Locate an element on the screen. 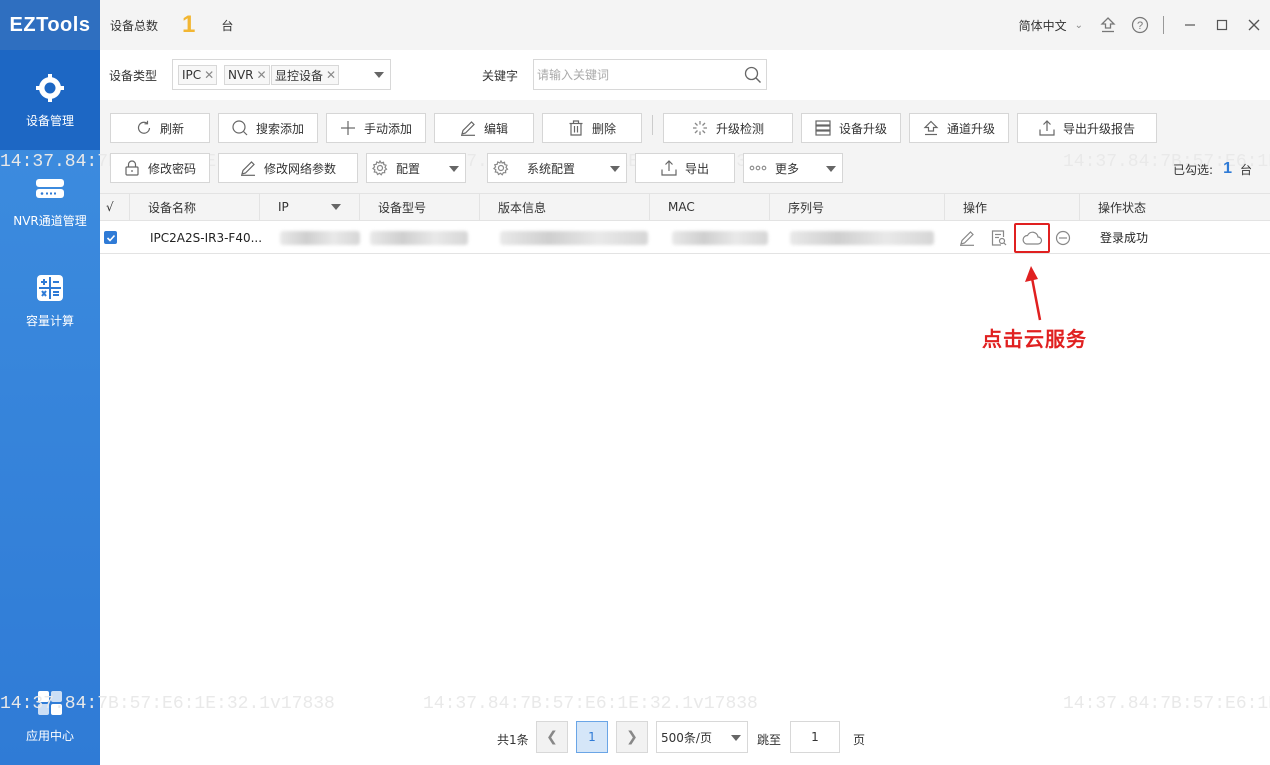 This screenshot has width=1270, height=765. more-dropdown-button: 更多 is located at coordinates (793, 168).